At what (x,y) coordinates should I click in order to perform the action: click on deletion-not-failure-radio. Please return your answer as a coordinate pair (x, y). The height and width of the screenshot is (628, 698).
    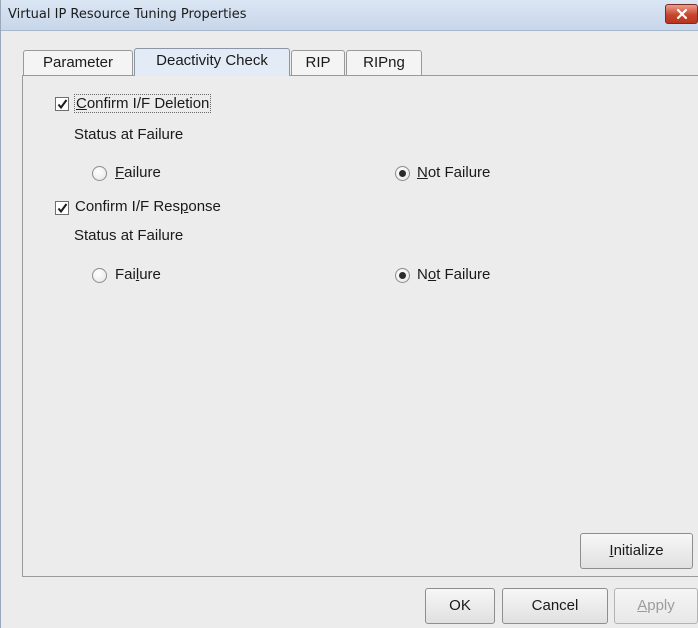
    Looking at the image, I should click on (402, 173).